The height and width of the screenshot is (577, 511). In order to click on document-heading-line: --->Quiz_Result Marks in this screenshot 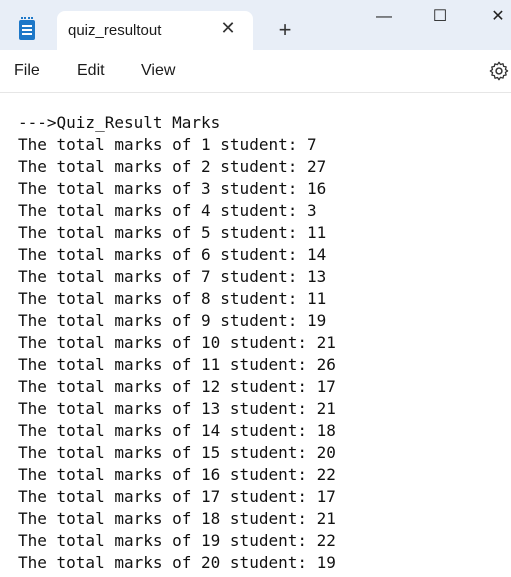, I will do `click(119, 122)`.